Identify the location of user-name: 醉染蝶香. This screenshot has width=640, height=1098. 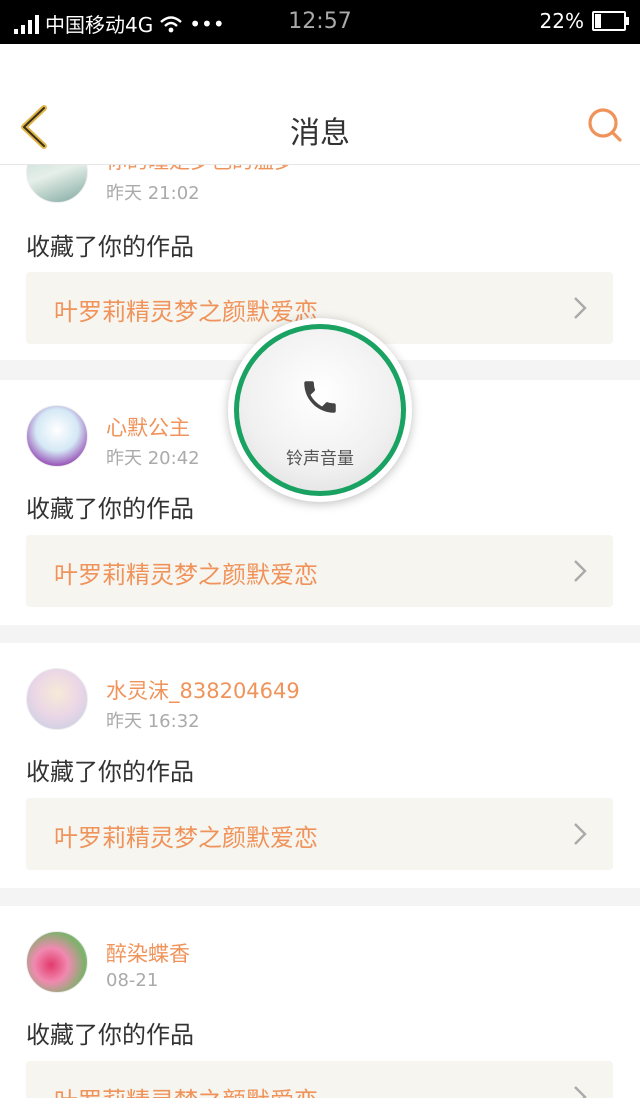
(148, 953).